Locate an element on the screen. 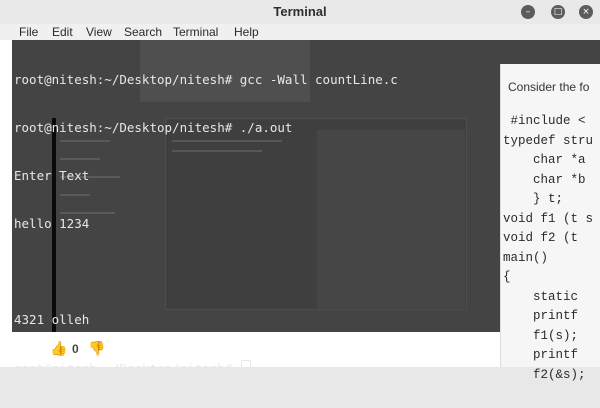  maximize-icon: □ is located at coordinates (558, 12).